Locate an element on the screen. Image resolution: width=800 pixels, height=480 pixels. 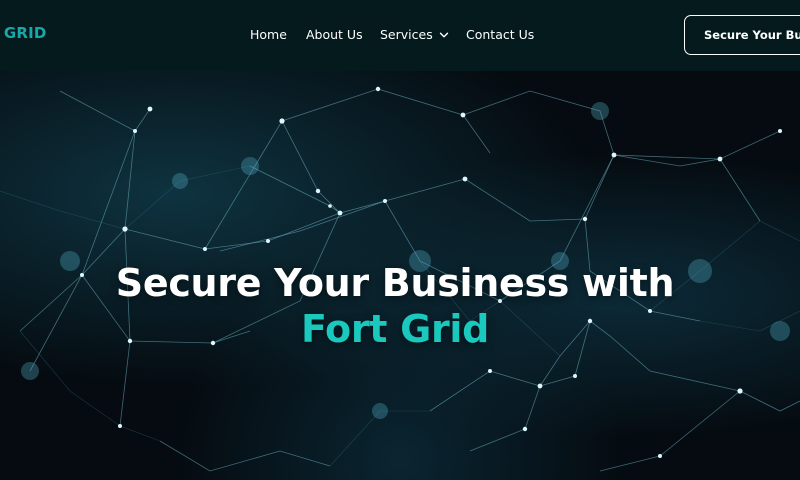
hero-title-brand: Fort Grid is located at coordinates (395, 329).